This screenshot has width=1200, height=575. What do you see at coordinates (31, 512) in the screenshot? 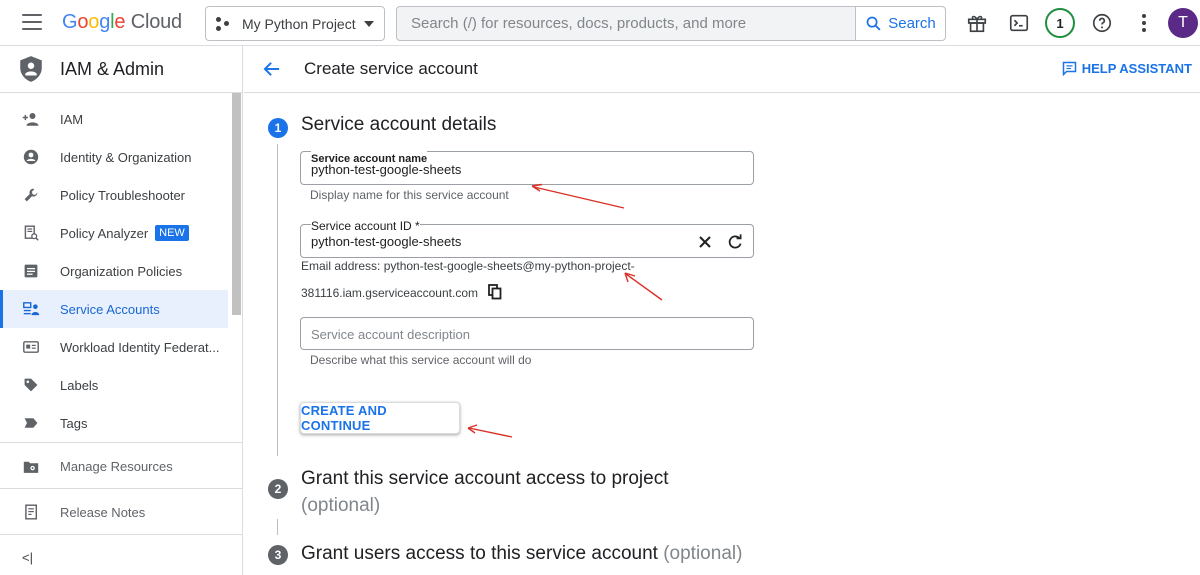
I see `release-notes-icon` at bounding box center [31, 512].